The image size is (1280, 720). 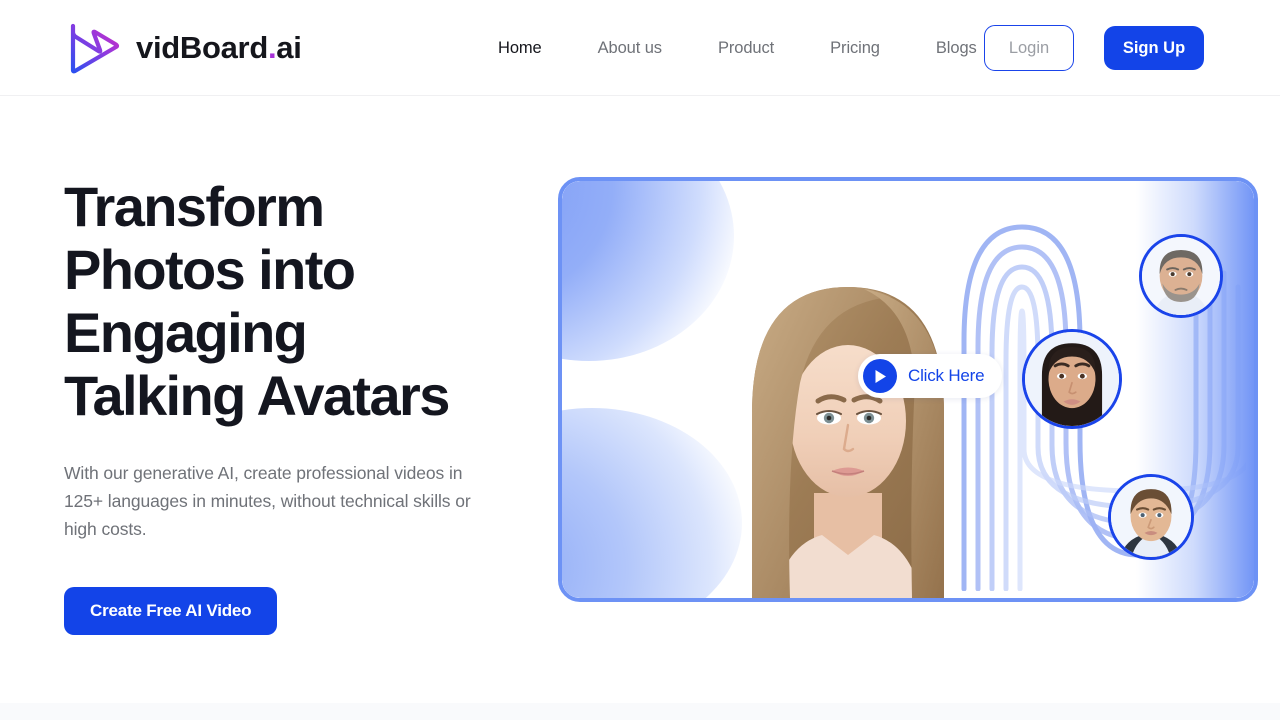 What do you see at coordinates (630, 48) in the screenshot?
I see `nav-item-about-us: About us` at bounding box center [630, 48].